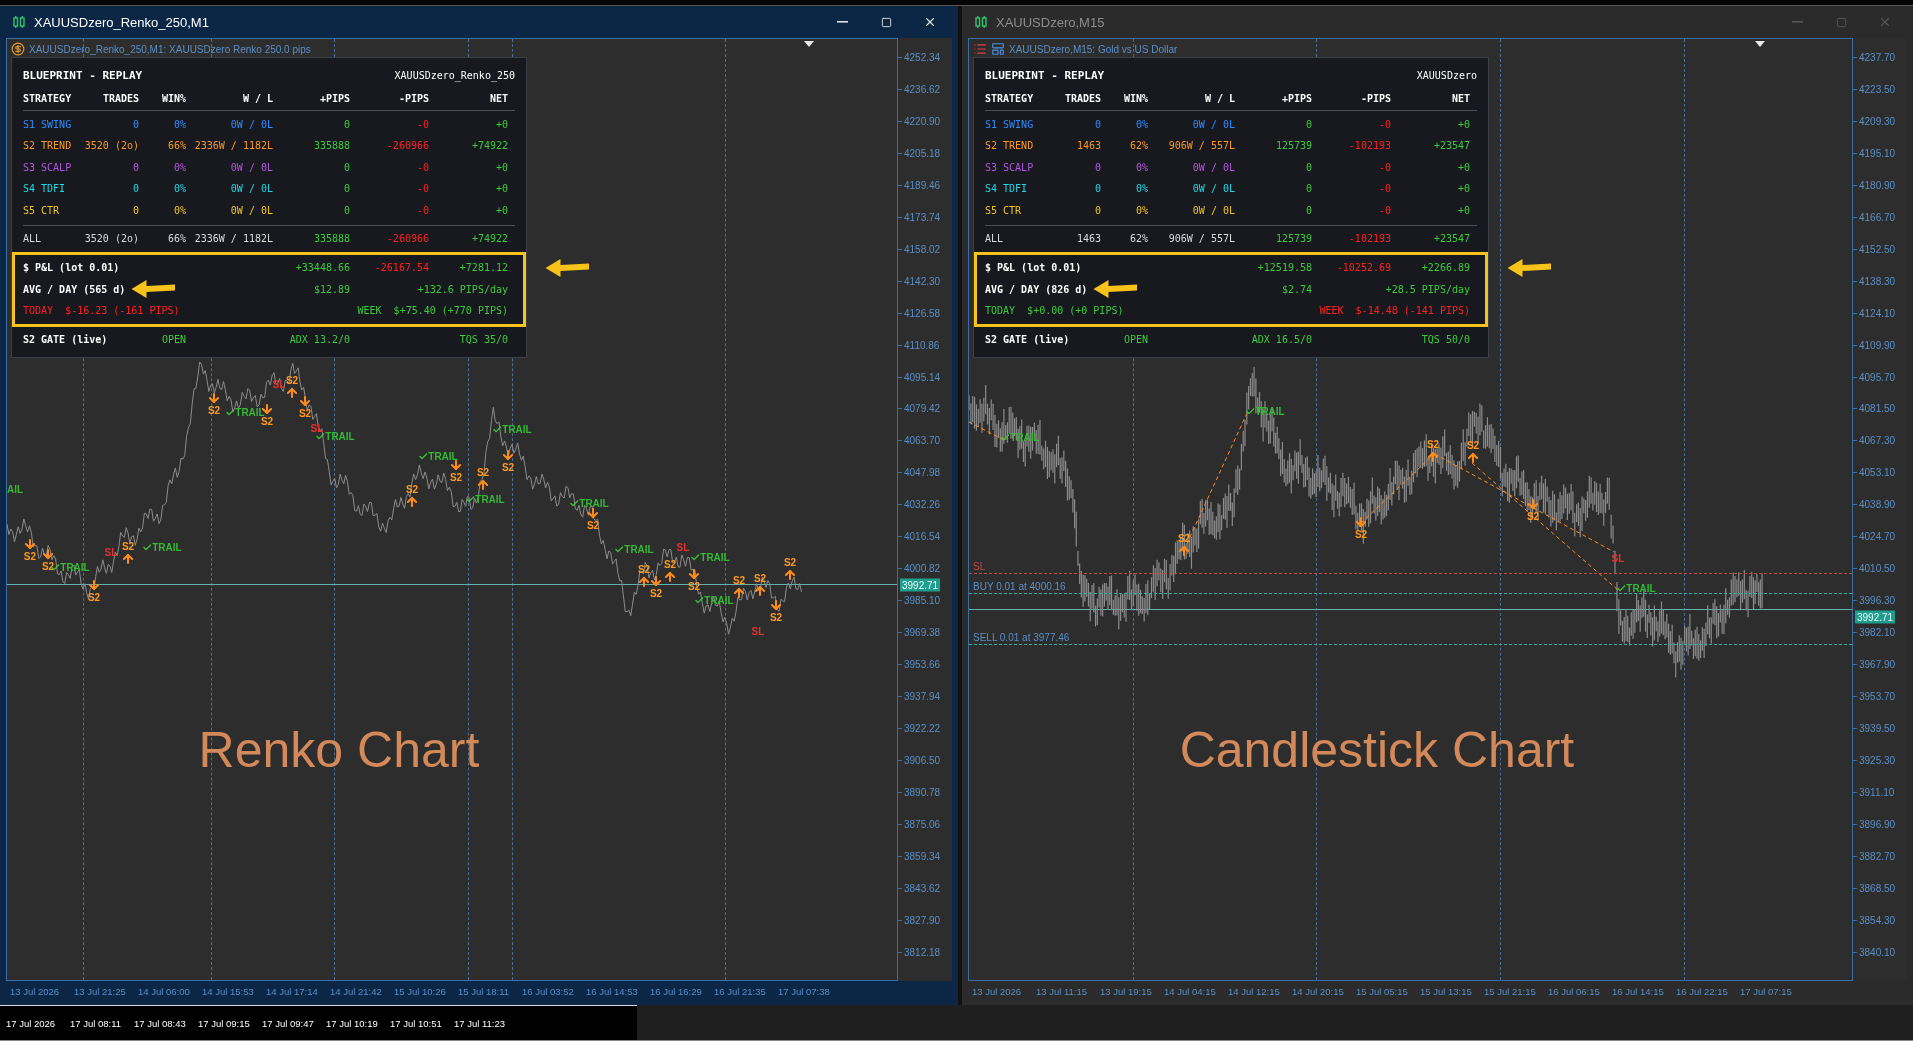  I want to click on time-label: 13 Jul 2026, so click(35, 991).